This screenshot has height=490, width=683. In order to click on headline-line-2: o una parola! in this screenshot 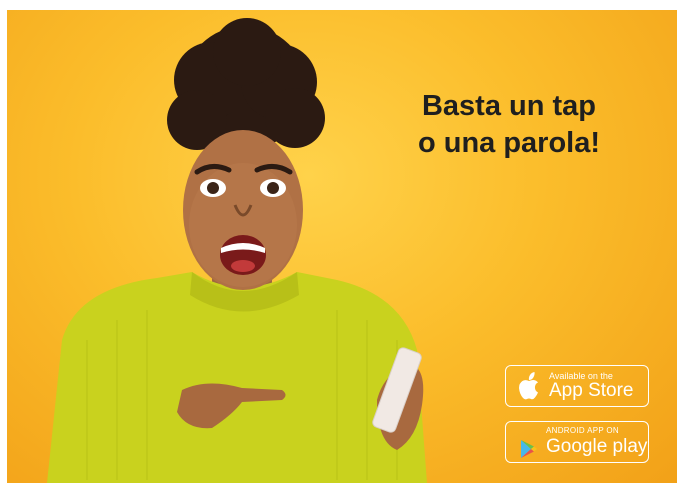, I will do `click(509, 143)`.